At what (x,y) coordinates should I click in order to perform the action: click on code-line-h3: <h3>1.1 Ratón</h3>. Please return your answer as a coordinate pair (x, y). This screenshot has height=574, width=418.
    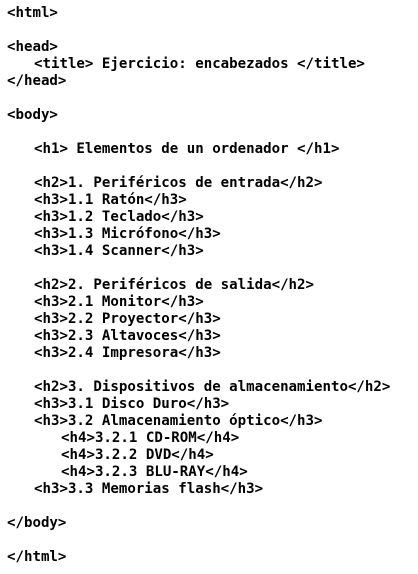
    Looking at the image, I should click on (110, 200).